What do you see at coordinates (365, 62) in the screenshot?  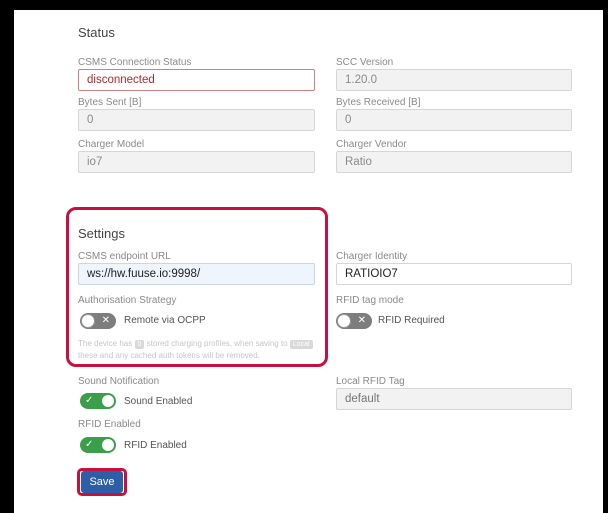 I see `scc-version-label: SCC Version` at bounding box center [365, 62].